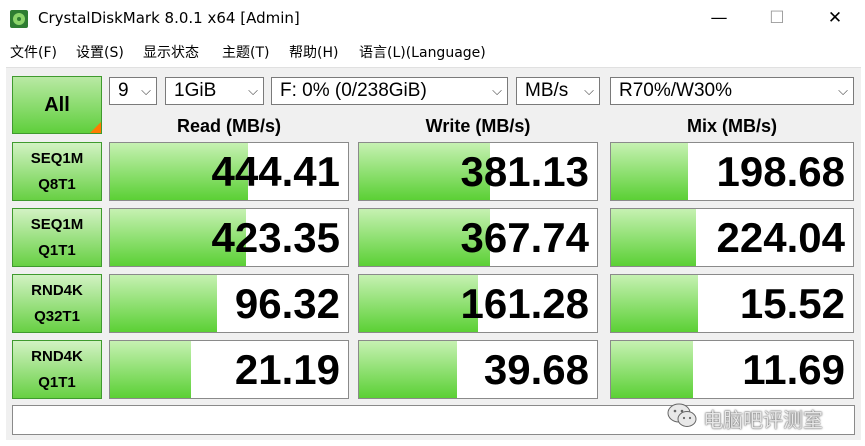  What do you see at coordinates (732, 126) in the screenshot?
I see `mix-header: Mix (MB/s)` at bounding box center [732, 126].